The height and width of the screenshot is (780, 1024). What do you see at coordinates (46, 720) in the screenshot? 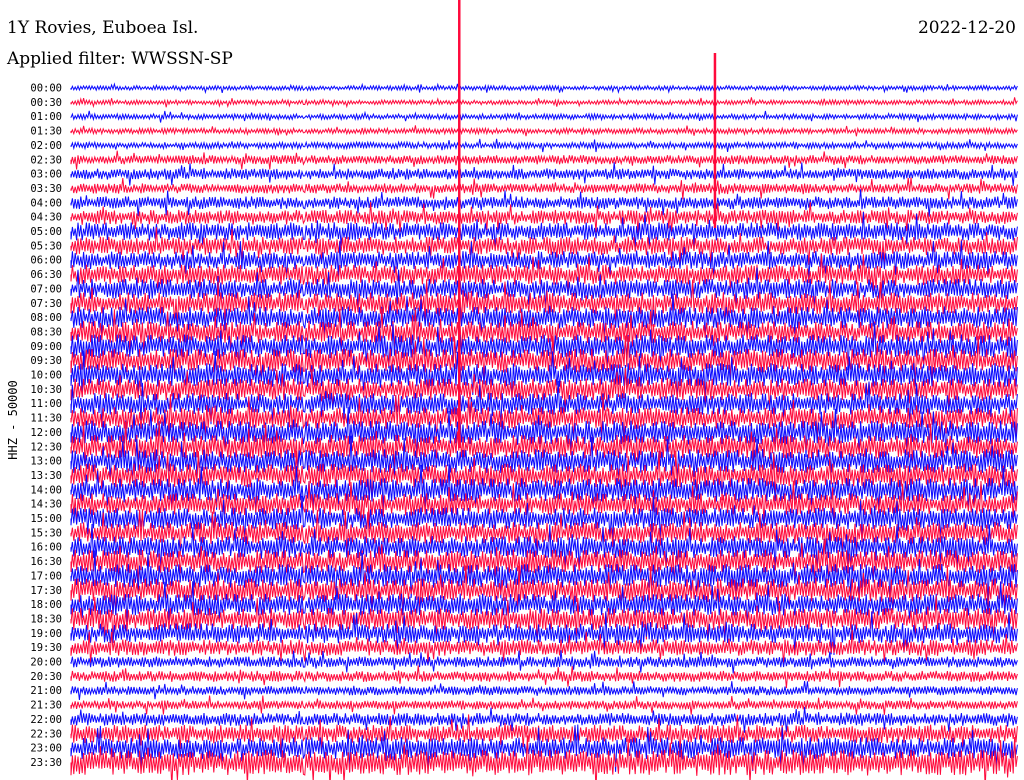
I see `row-time-label: 22:00` at bounding box center [46, 720].